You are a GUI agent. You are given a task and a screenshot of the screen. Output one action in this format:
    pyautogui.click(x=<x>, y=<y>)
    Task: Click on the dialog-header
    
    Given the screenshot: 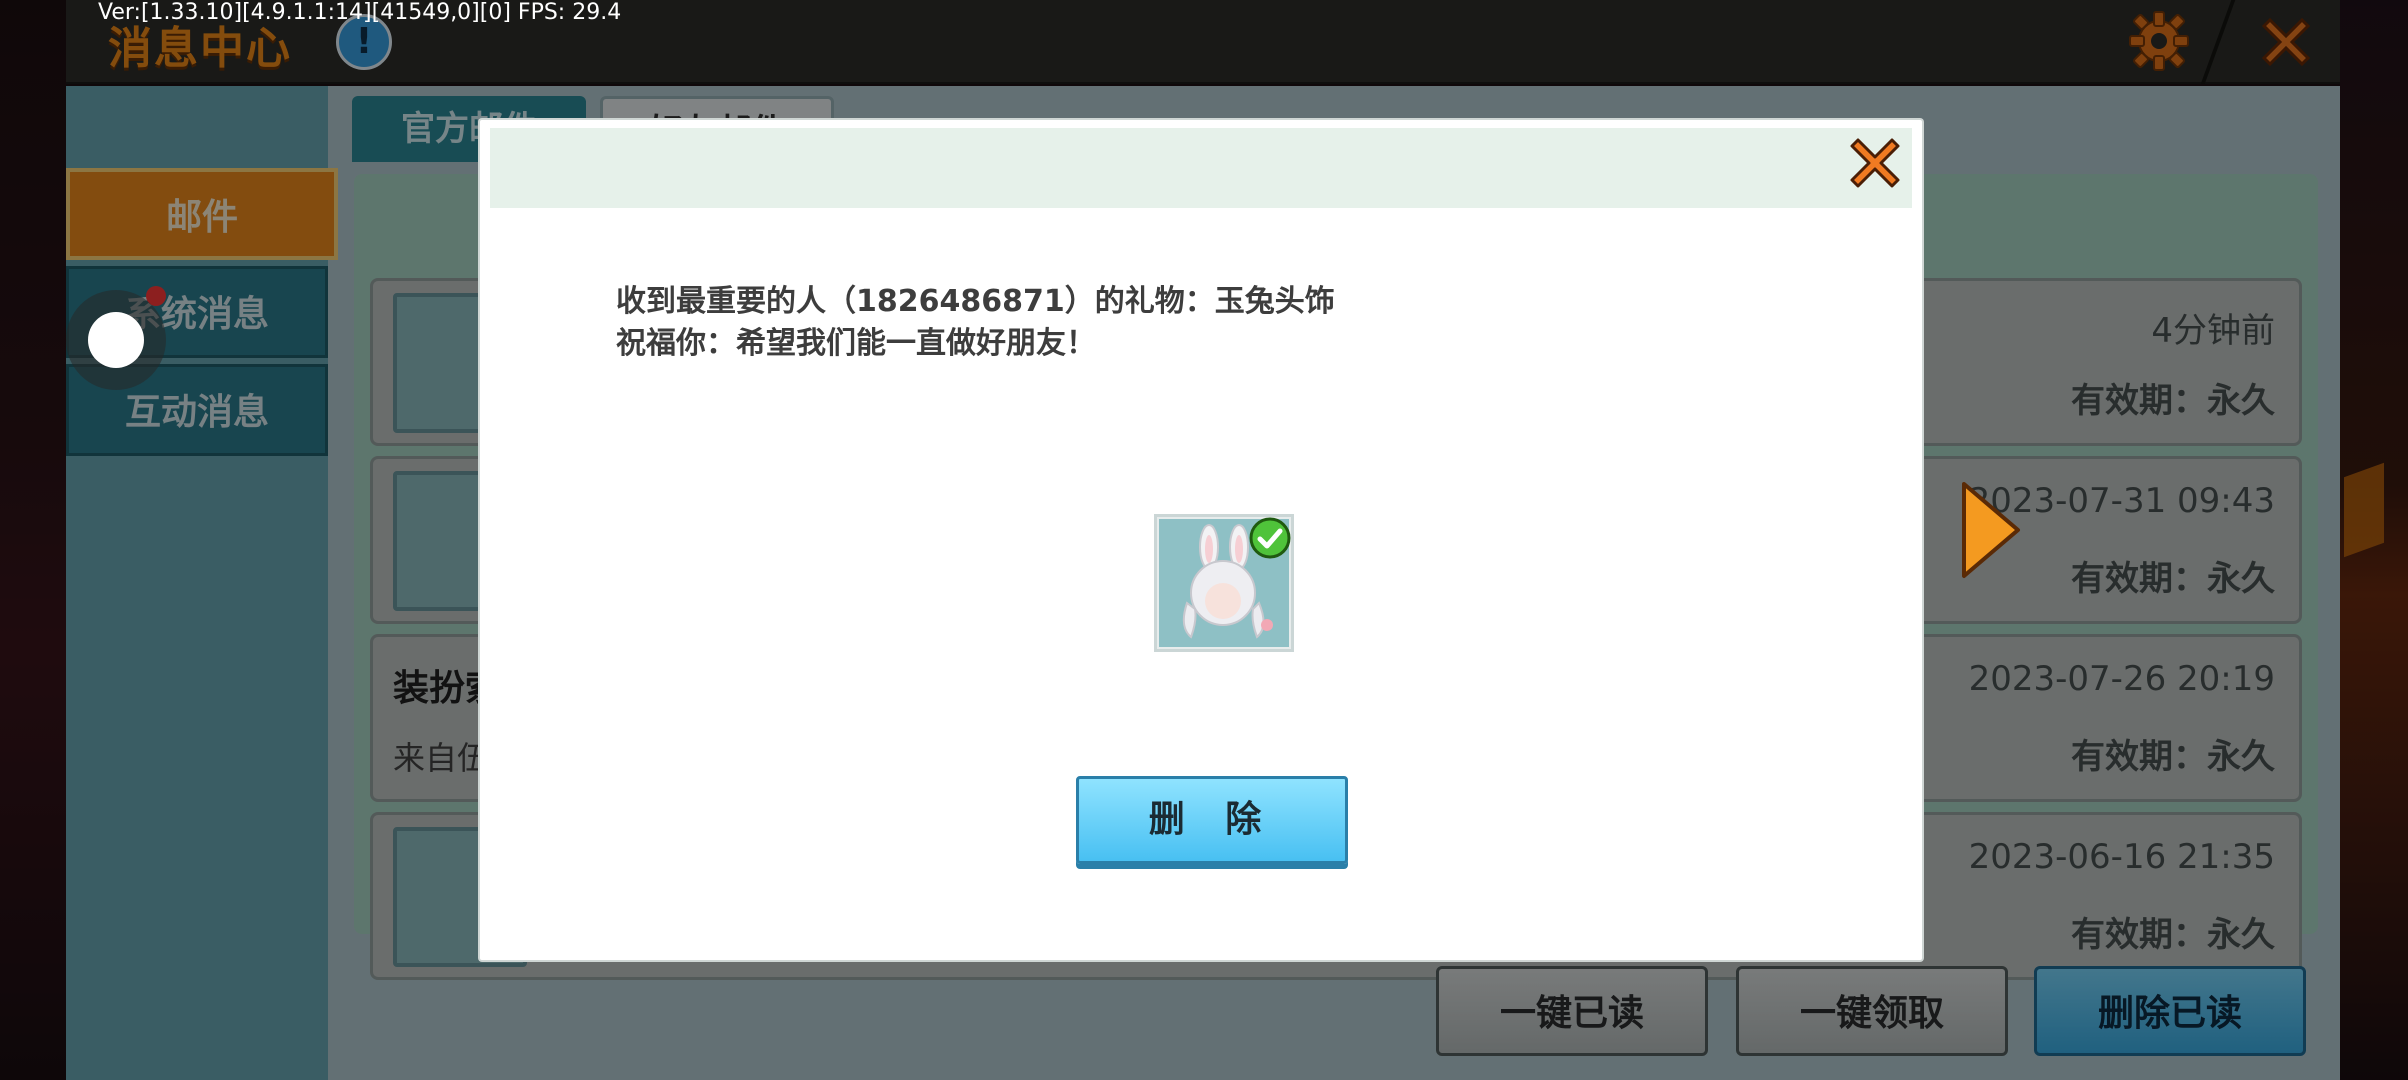 What is the action you would take?
    pyautogui.click(x=1201, y=168)
    